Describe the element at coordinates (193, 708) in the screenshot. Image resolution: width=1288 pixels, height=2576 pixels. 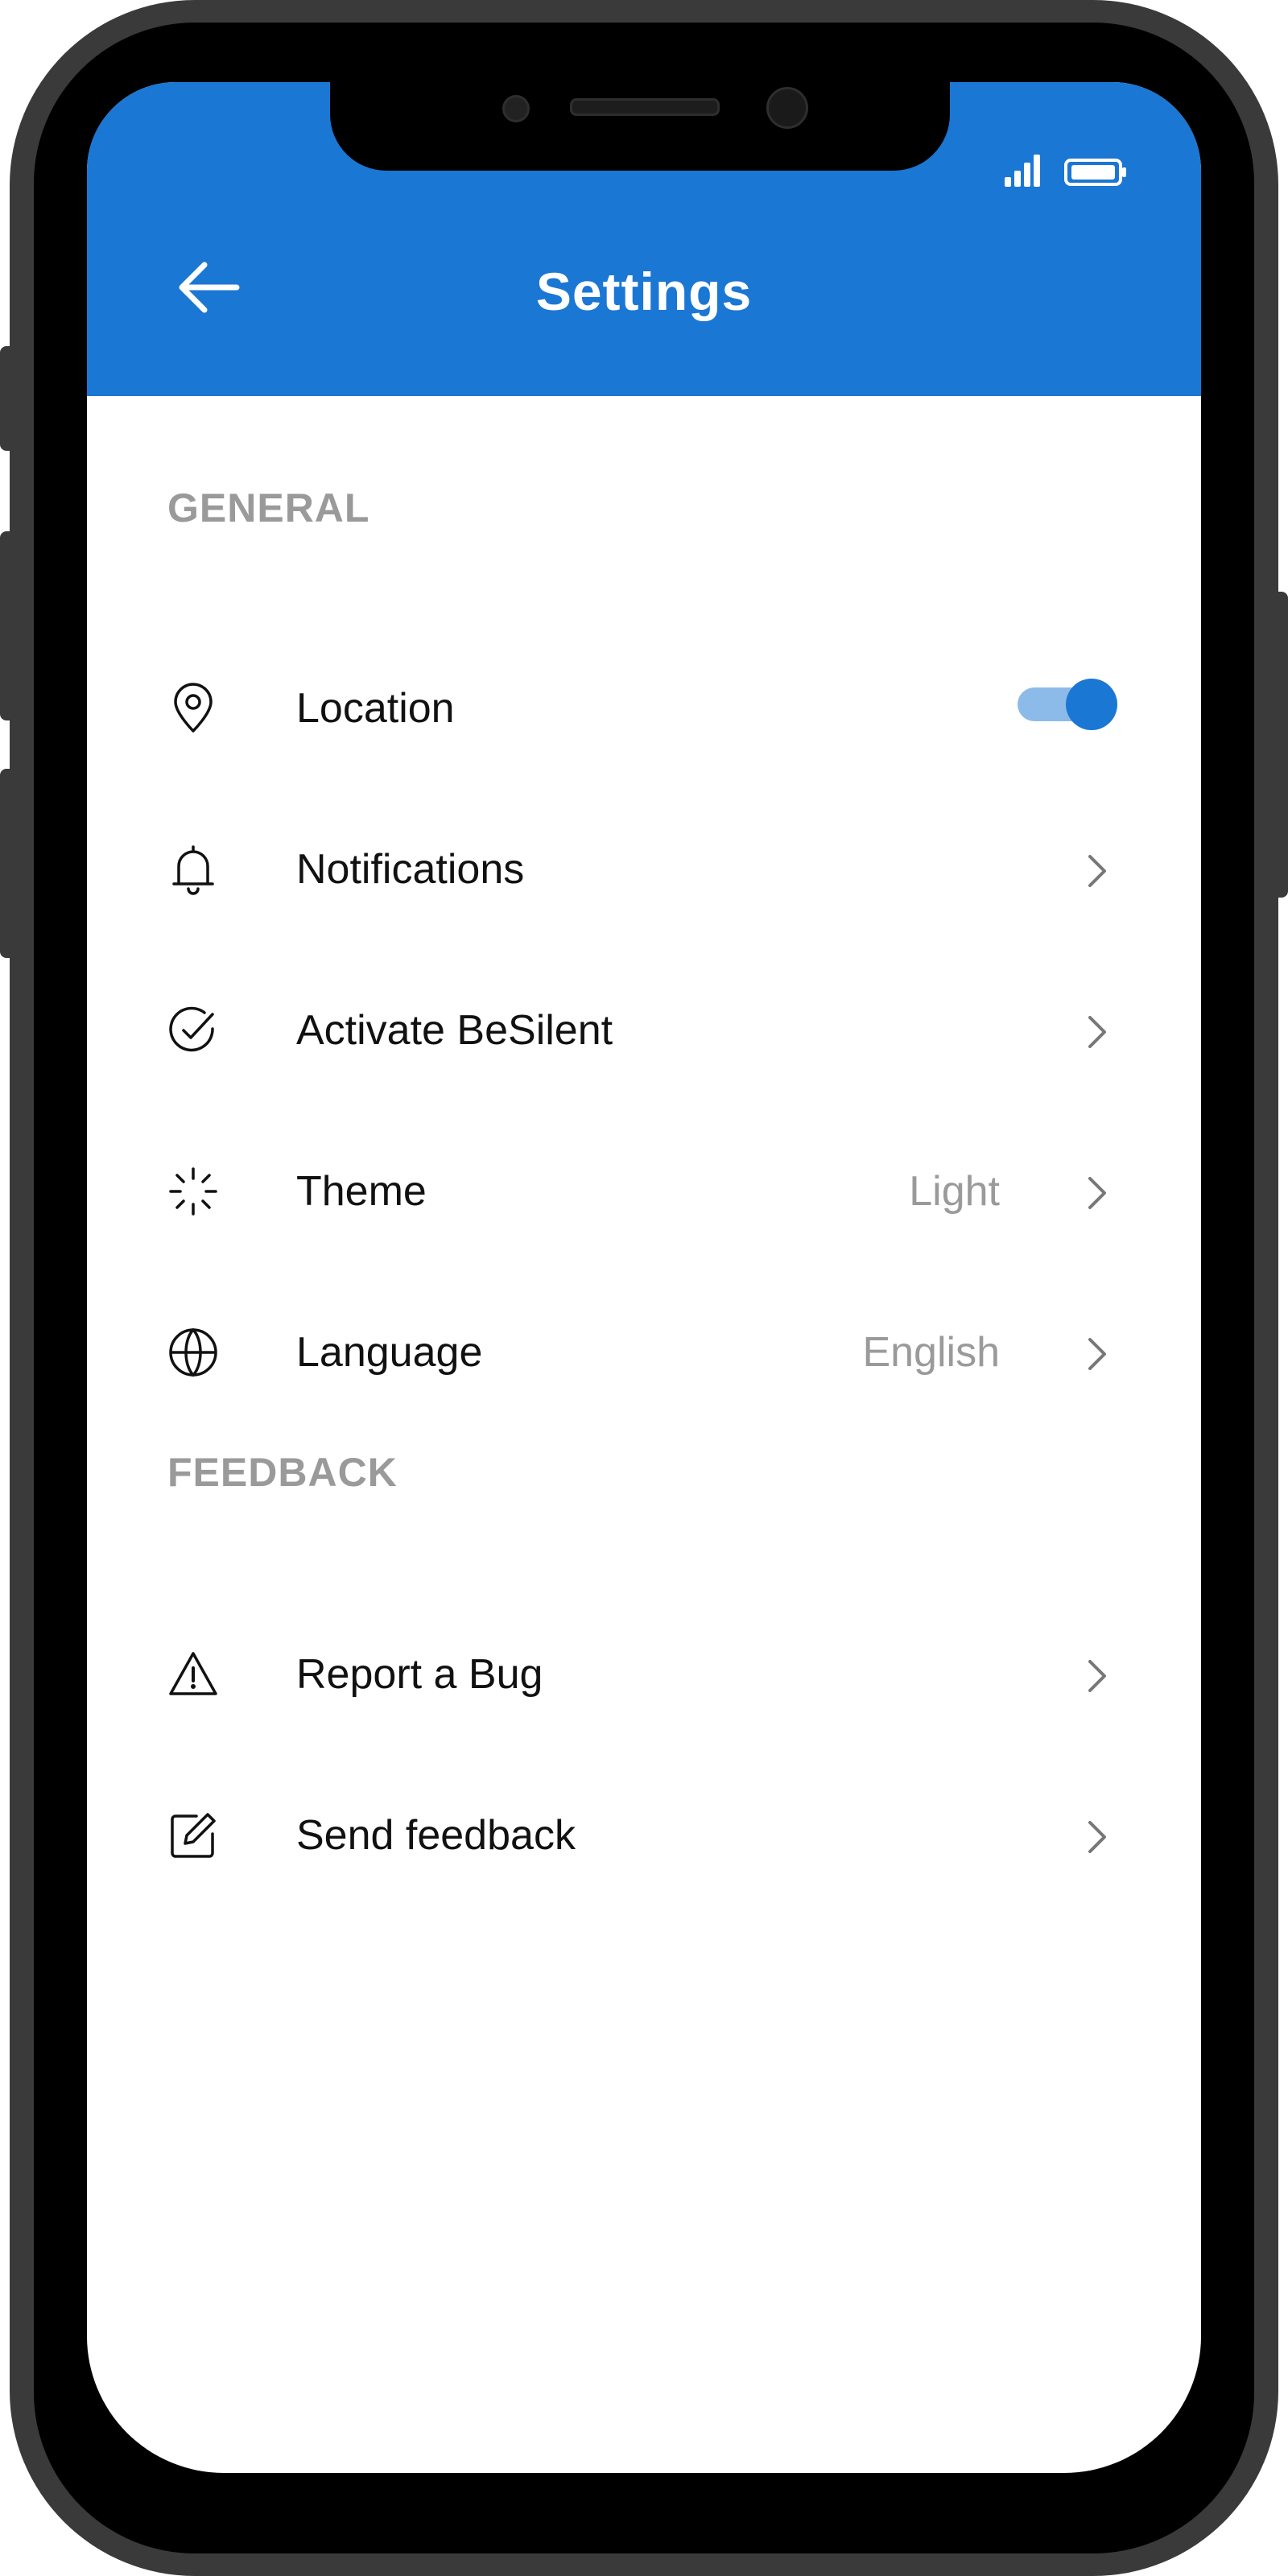
I see `map-pin-icon` at that location.